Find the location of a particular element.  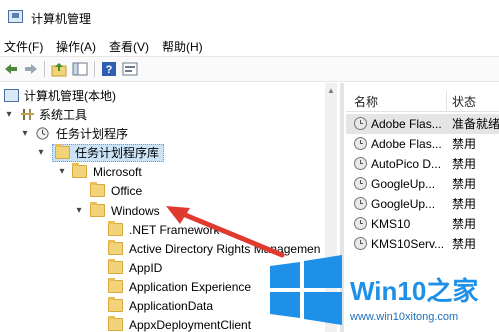

watermark-brand: Win10之家 is located at coordinates (414, 291).